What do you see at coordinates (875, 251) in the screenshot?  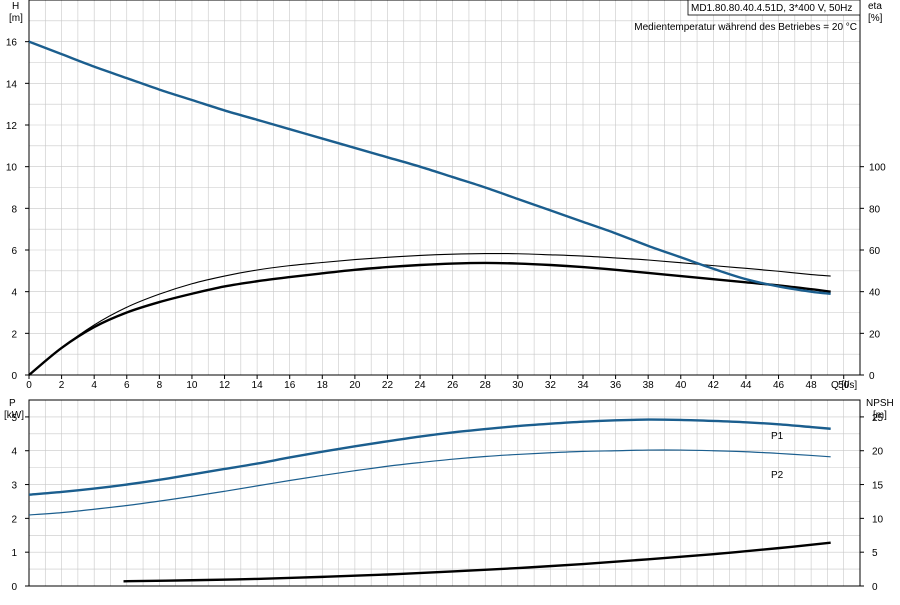 I see `y2-tick-label: 60` at bounding box center [875, 251].